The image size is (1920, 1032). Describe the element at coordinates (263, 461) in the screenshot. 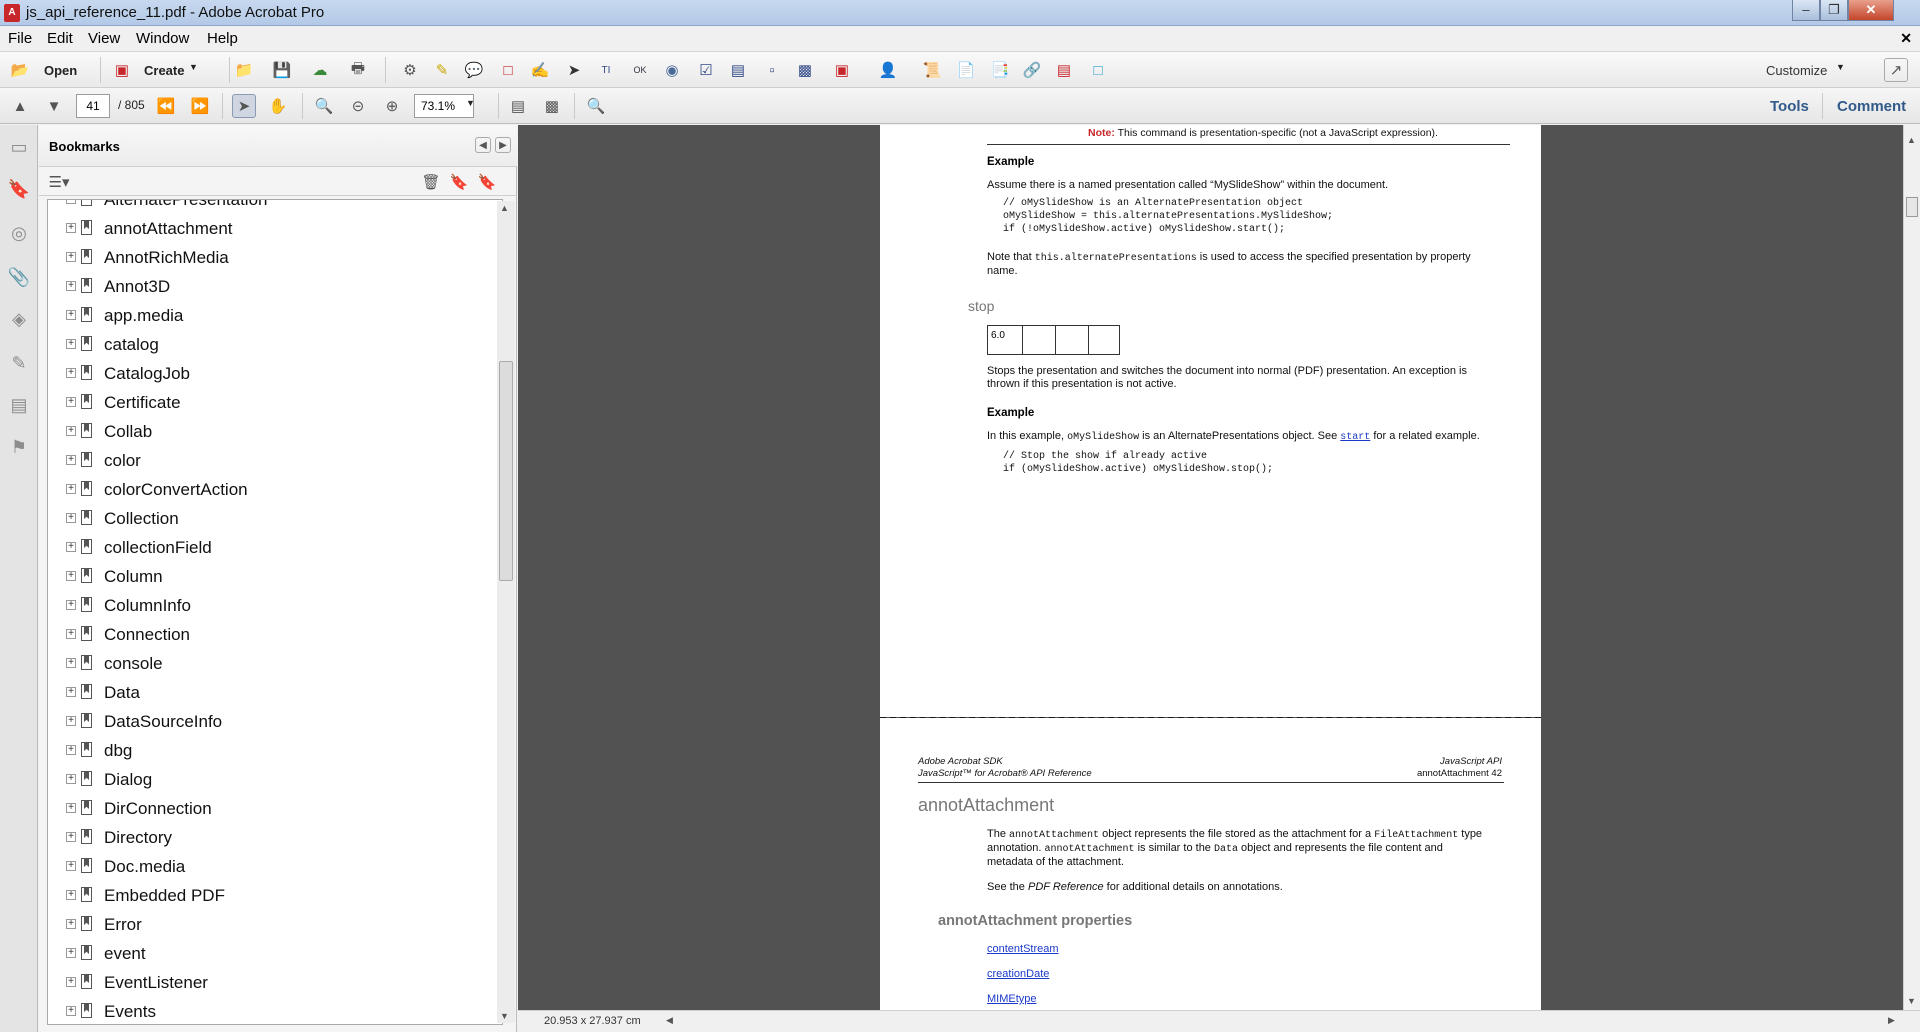

I see `bookmark-item: + color` at that location.